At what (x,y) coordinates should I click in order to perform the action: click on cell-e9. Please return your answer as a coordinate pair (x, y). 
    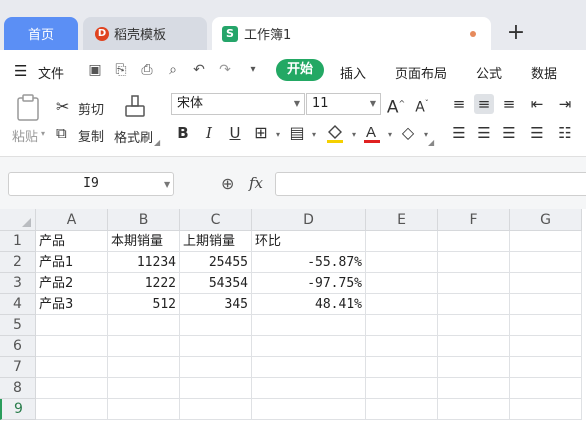
    Looking at the image, I should click on (402, 409).